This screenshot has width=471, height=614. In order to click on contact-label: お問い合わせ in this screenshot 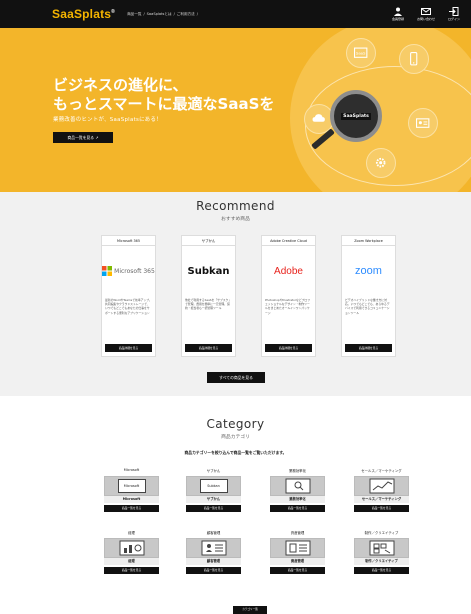, I will do `click(426, 19)`.